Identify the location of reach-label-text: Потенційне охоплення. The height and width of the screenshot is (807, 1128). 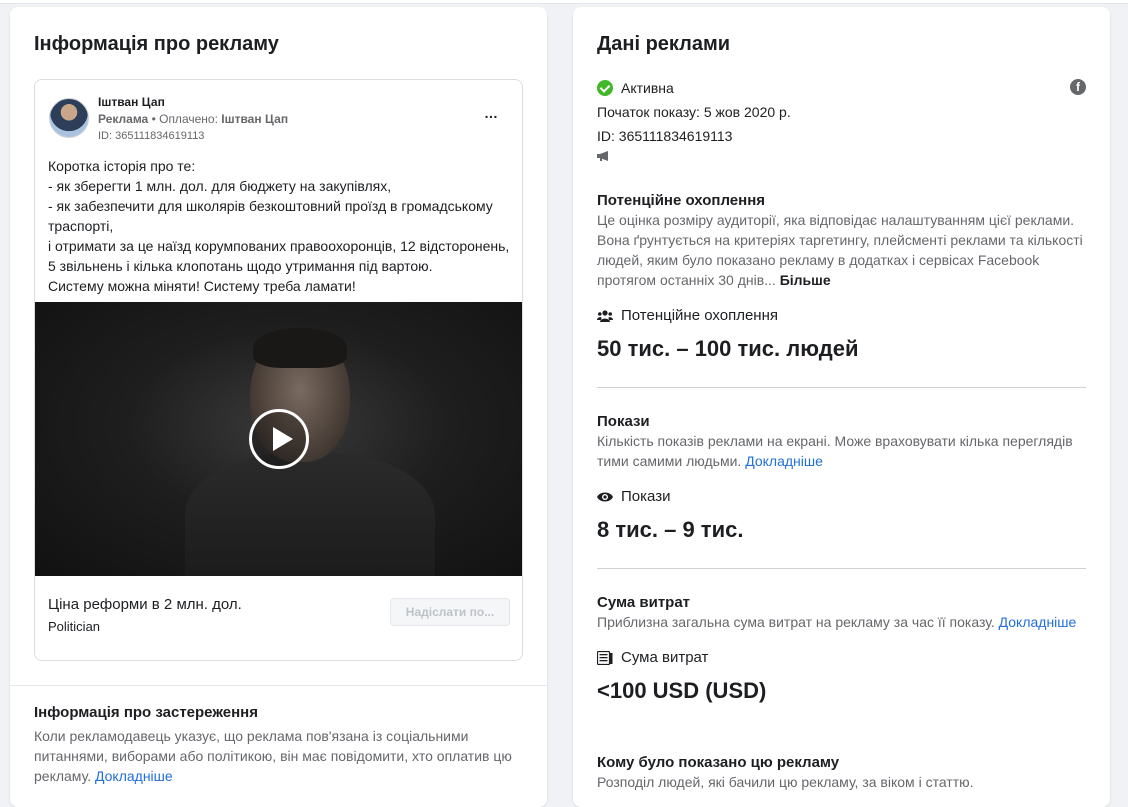
(699, 315).